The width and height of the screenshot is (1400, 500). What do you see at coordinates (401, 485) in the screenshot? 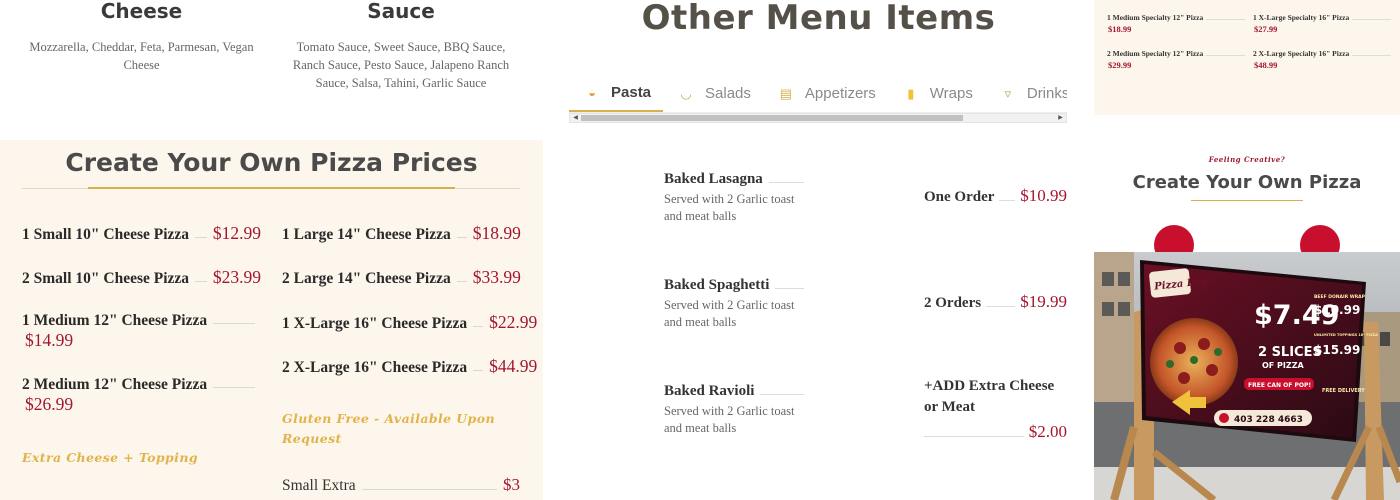
I see `small-extra-item: Small Extra $3` at bounding box center [401, 485].